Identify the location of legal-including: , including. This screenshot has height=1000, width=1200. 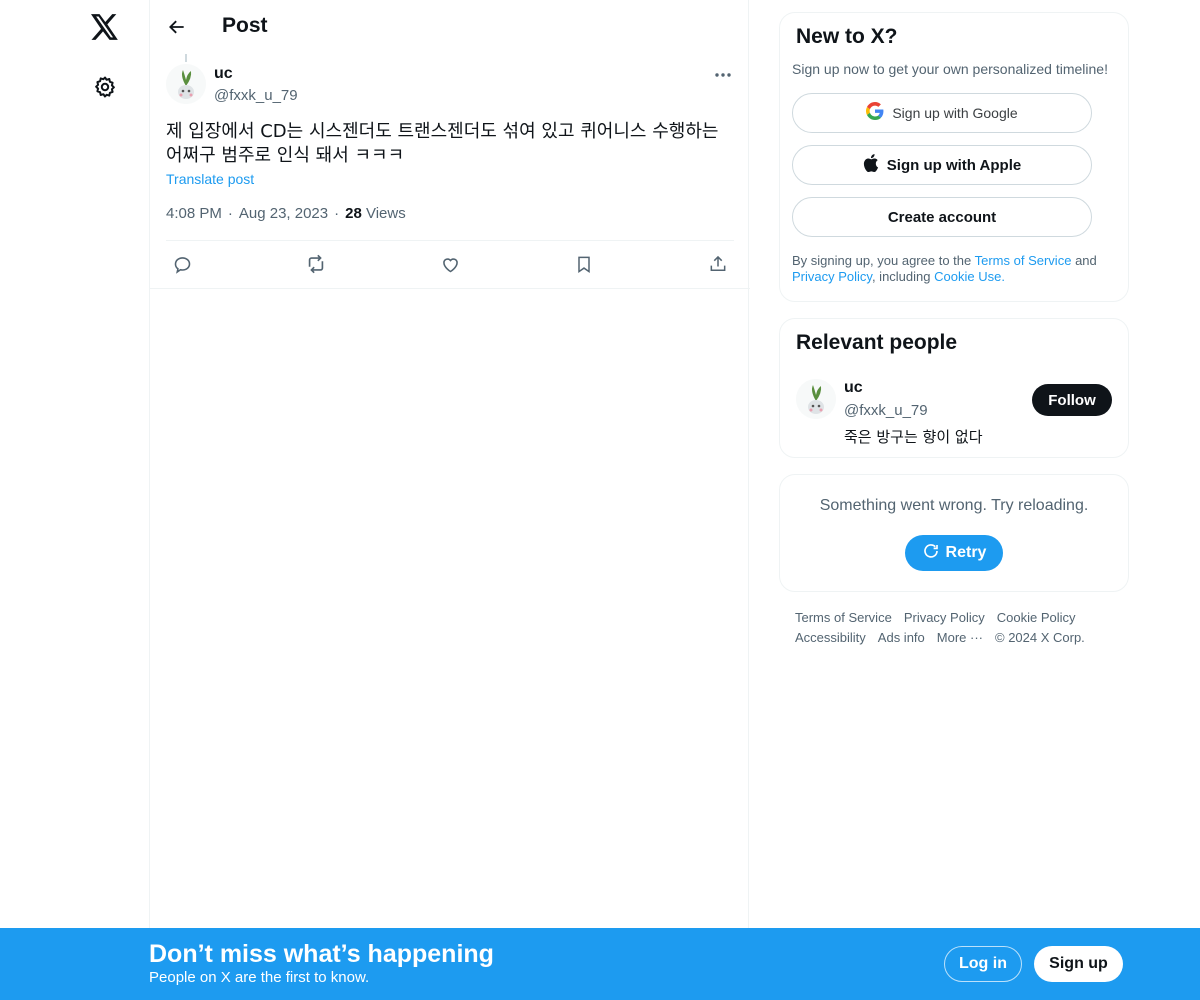
(901, 276).